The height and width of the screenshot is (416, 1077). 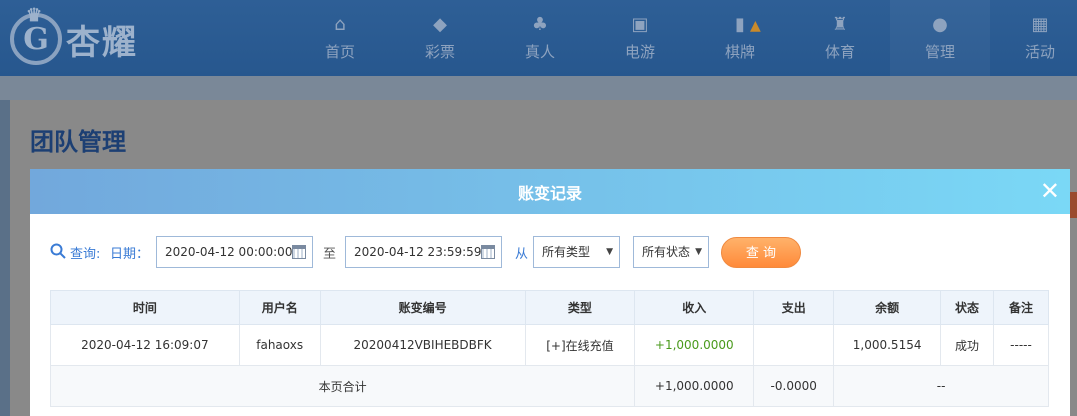 What do you see at coordinates (755, 26) in the screenshot?
I see `hot-flame-icon: ▲` at bounding box center [755, 26].